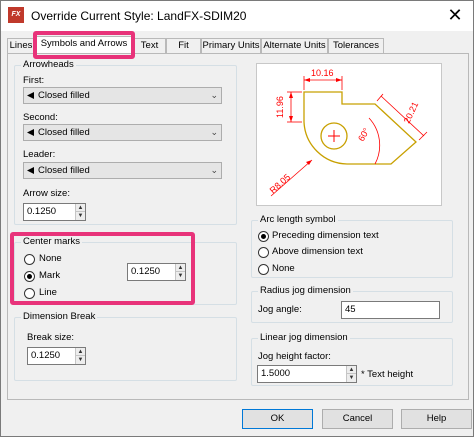  What do you see at coordinates (280, 184) in the screenshot?
I see `dim-radius-label: R8.05` at bounding box center [280, 184].